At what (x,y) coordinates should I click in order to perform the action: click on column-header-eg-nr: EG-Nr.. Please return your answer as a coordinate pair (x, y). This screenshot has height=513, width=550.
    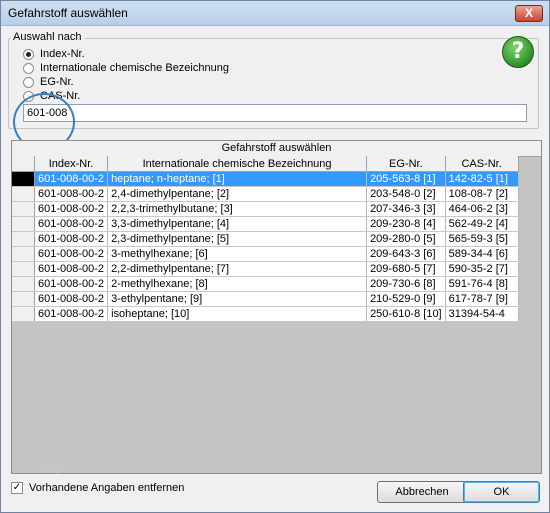
    Looking at the image, I should click on (406, 164).